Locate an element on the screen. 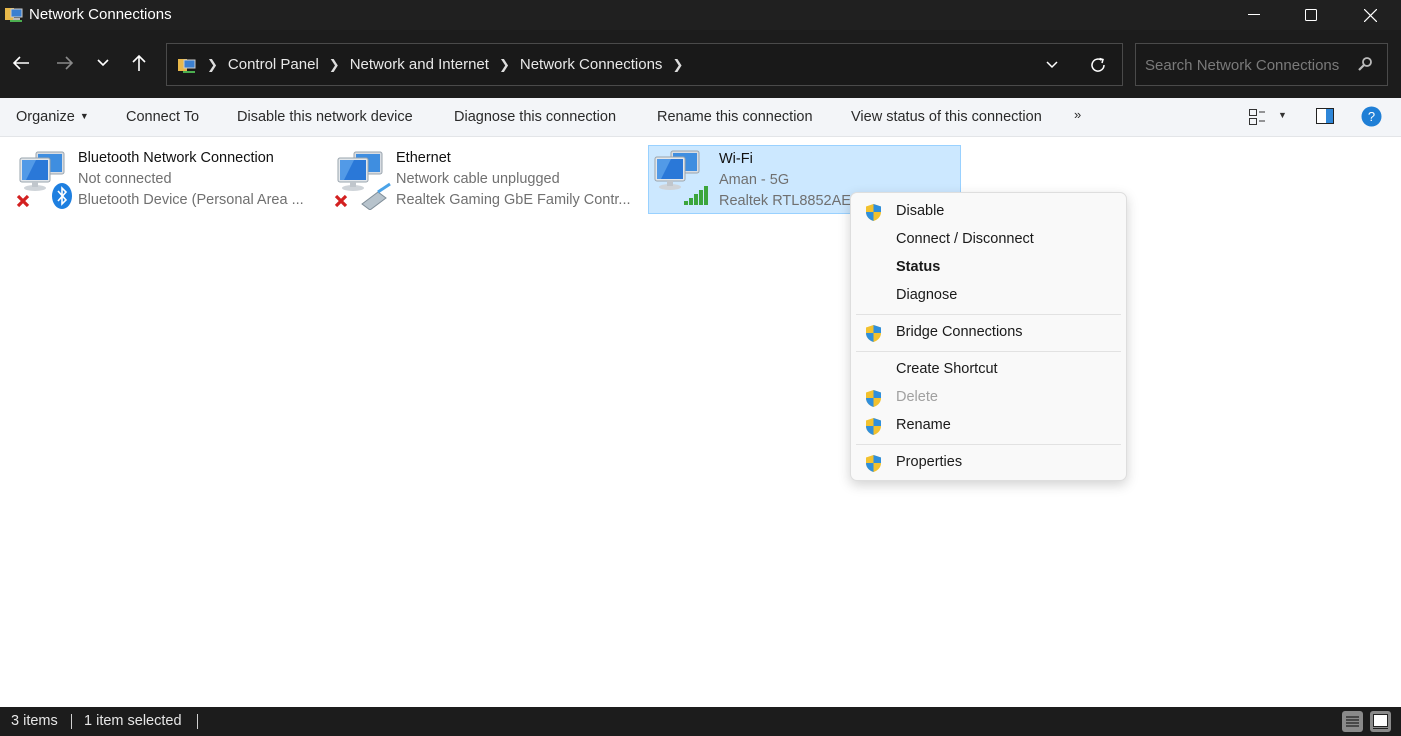  menu-item-bridge-connections: Bridge Connections is located at coordinates (988, 333).